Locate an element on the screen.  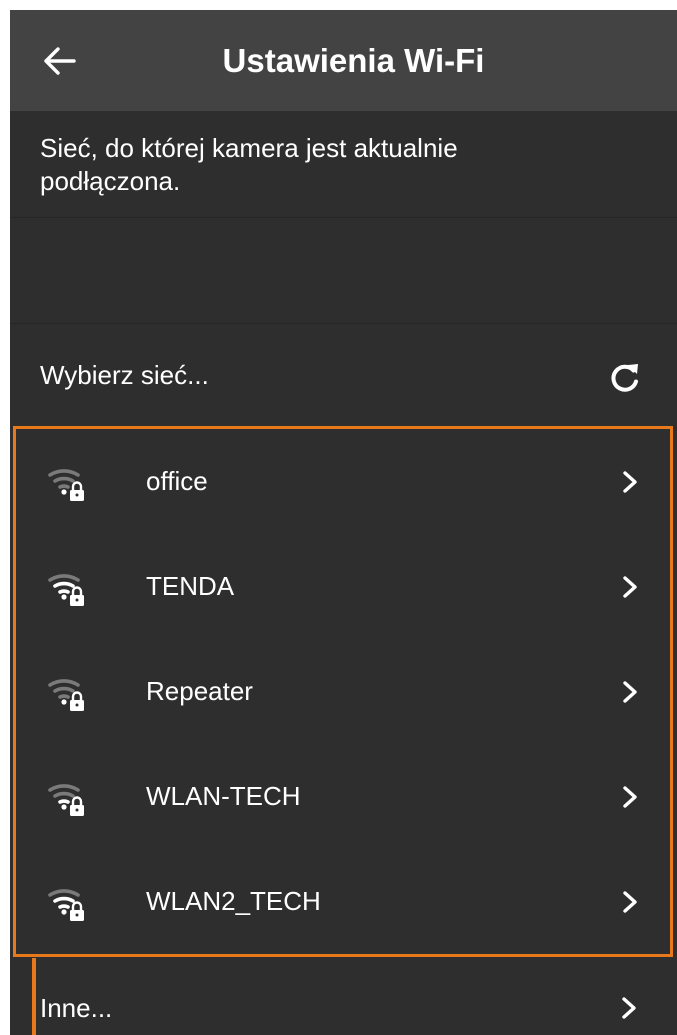
network-name: Repeater is located at coordinates (199, 691).